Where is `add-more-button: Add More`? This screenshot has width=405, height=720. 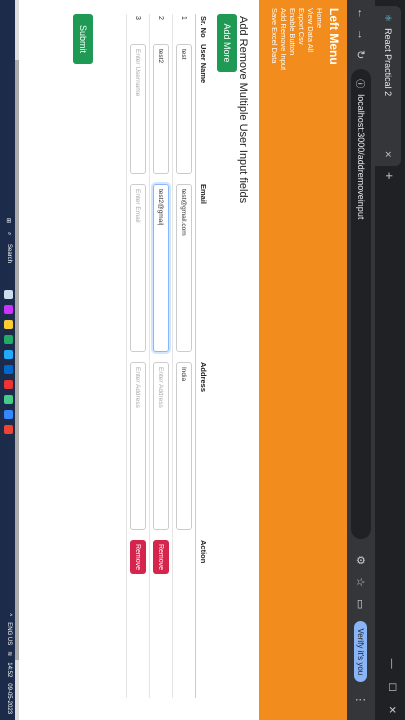 add-more-button: Add More is located at coordinates (227, 43).